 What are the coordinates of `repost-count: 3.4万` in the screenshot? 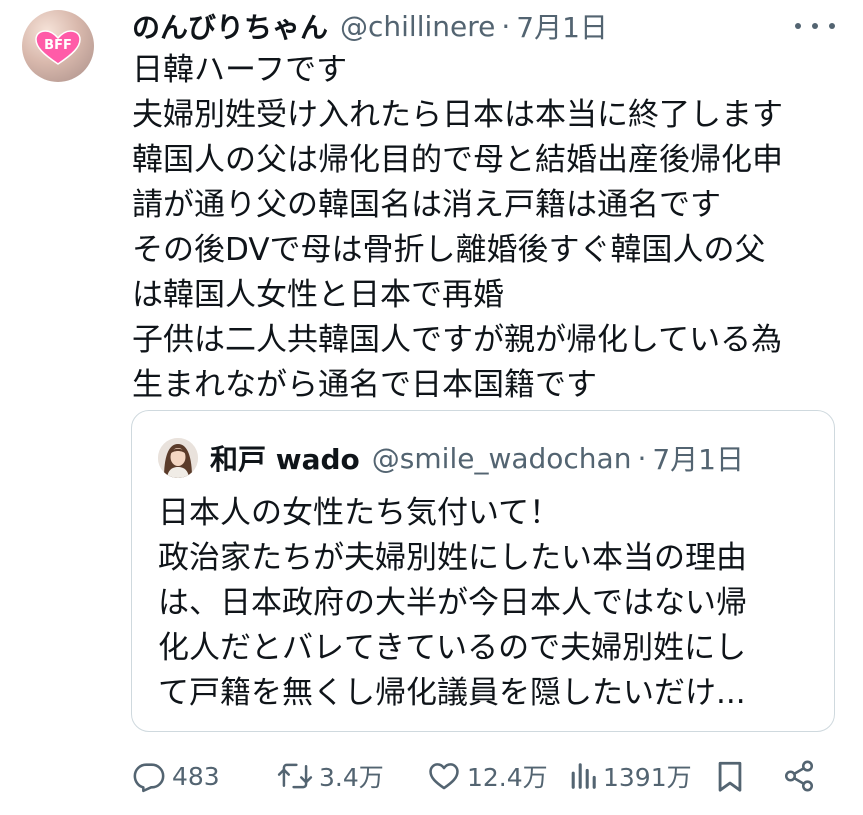 It's located at (351, 777).